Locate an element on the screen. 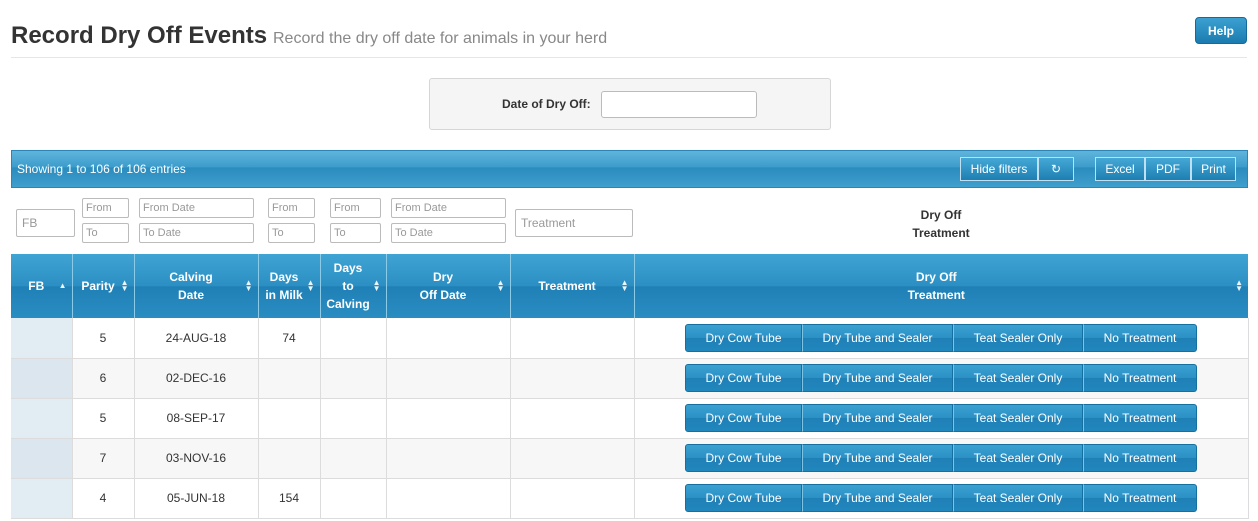 The width and height of the screenshot is (1258, 521). page-title: Record Dry Off Events is located at coordinates (139, 35).